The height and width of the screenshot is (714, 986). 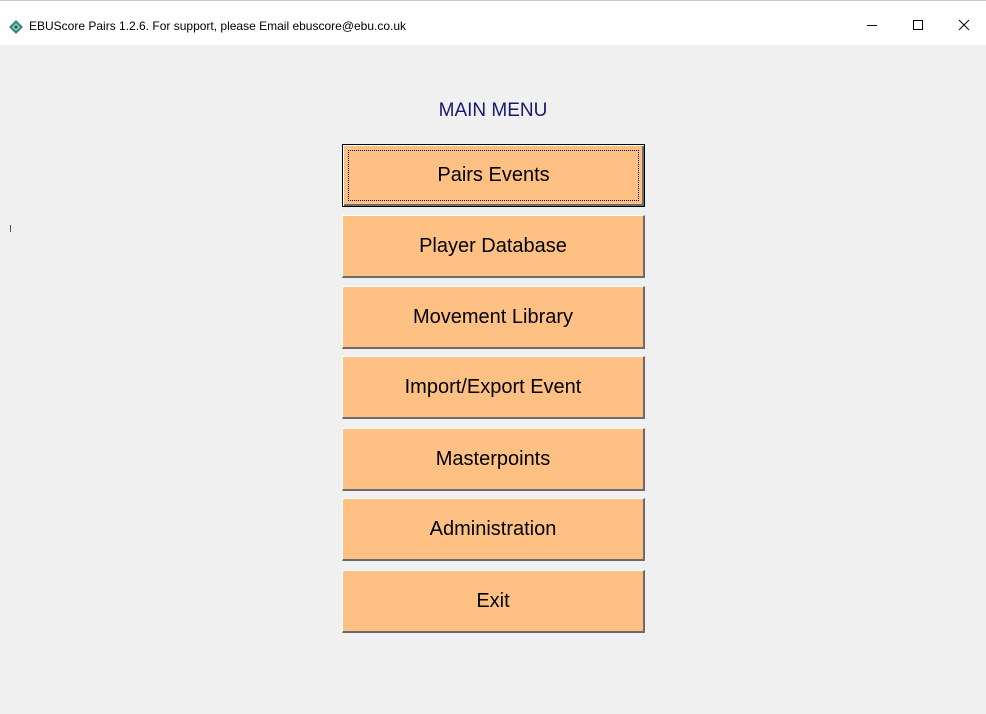 I want to click on maximize-icon, so click(x=918, y=27).